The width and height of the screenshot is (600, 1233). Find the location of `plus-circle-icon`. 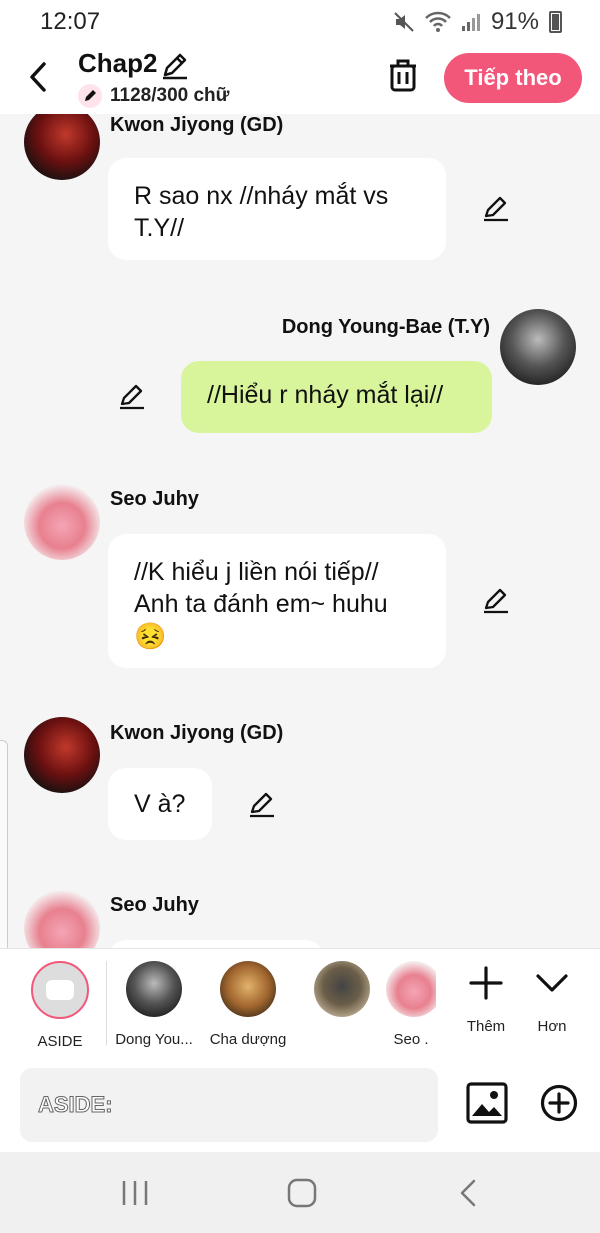

plus-circle-icon is located at coordinates (559, 1103).